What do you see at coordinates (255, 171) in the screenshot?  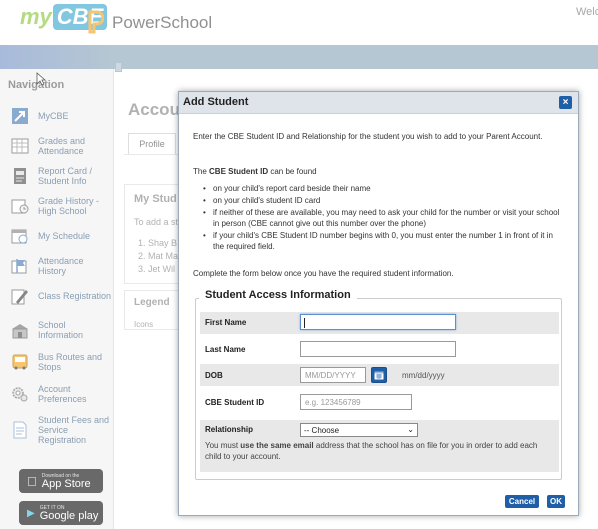 I see `found-text: The CBE Student ID can be found` at bounding box center [255, 171].